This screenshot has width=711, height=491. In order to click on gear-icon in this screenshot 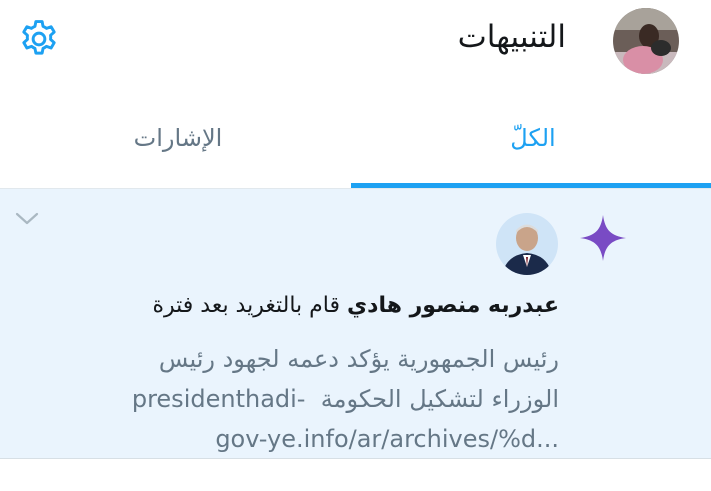, I will do `click(39, 37)`.